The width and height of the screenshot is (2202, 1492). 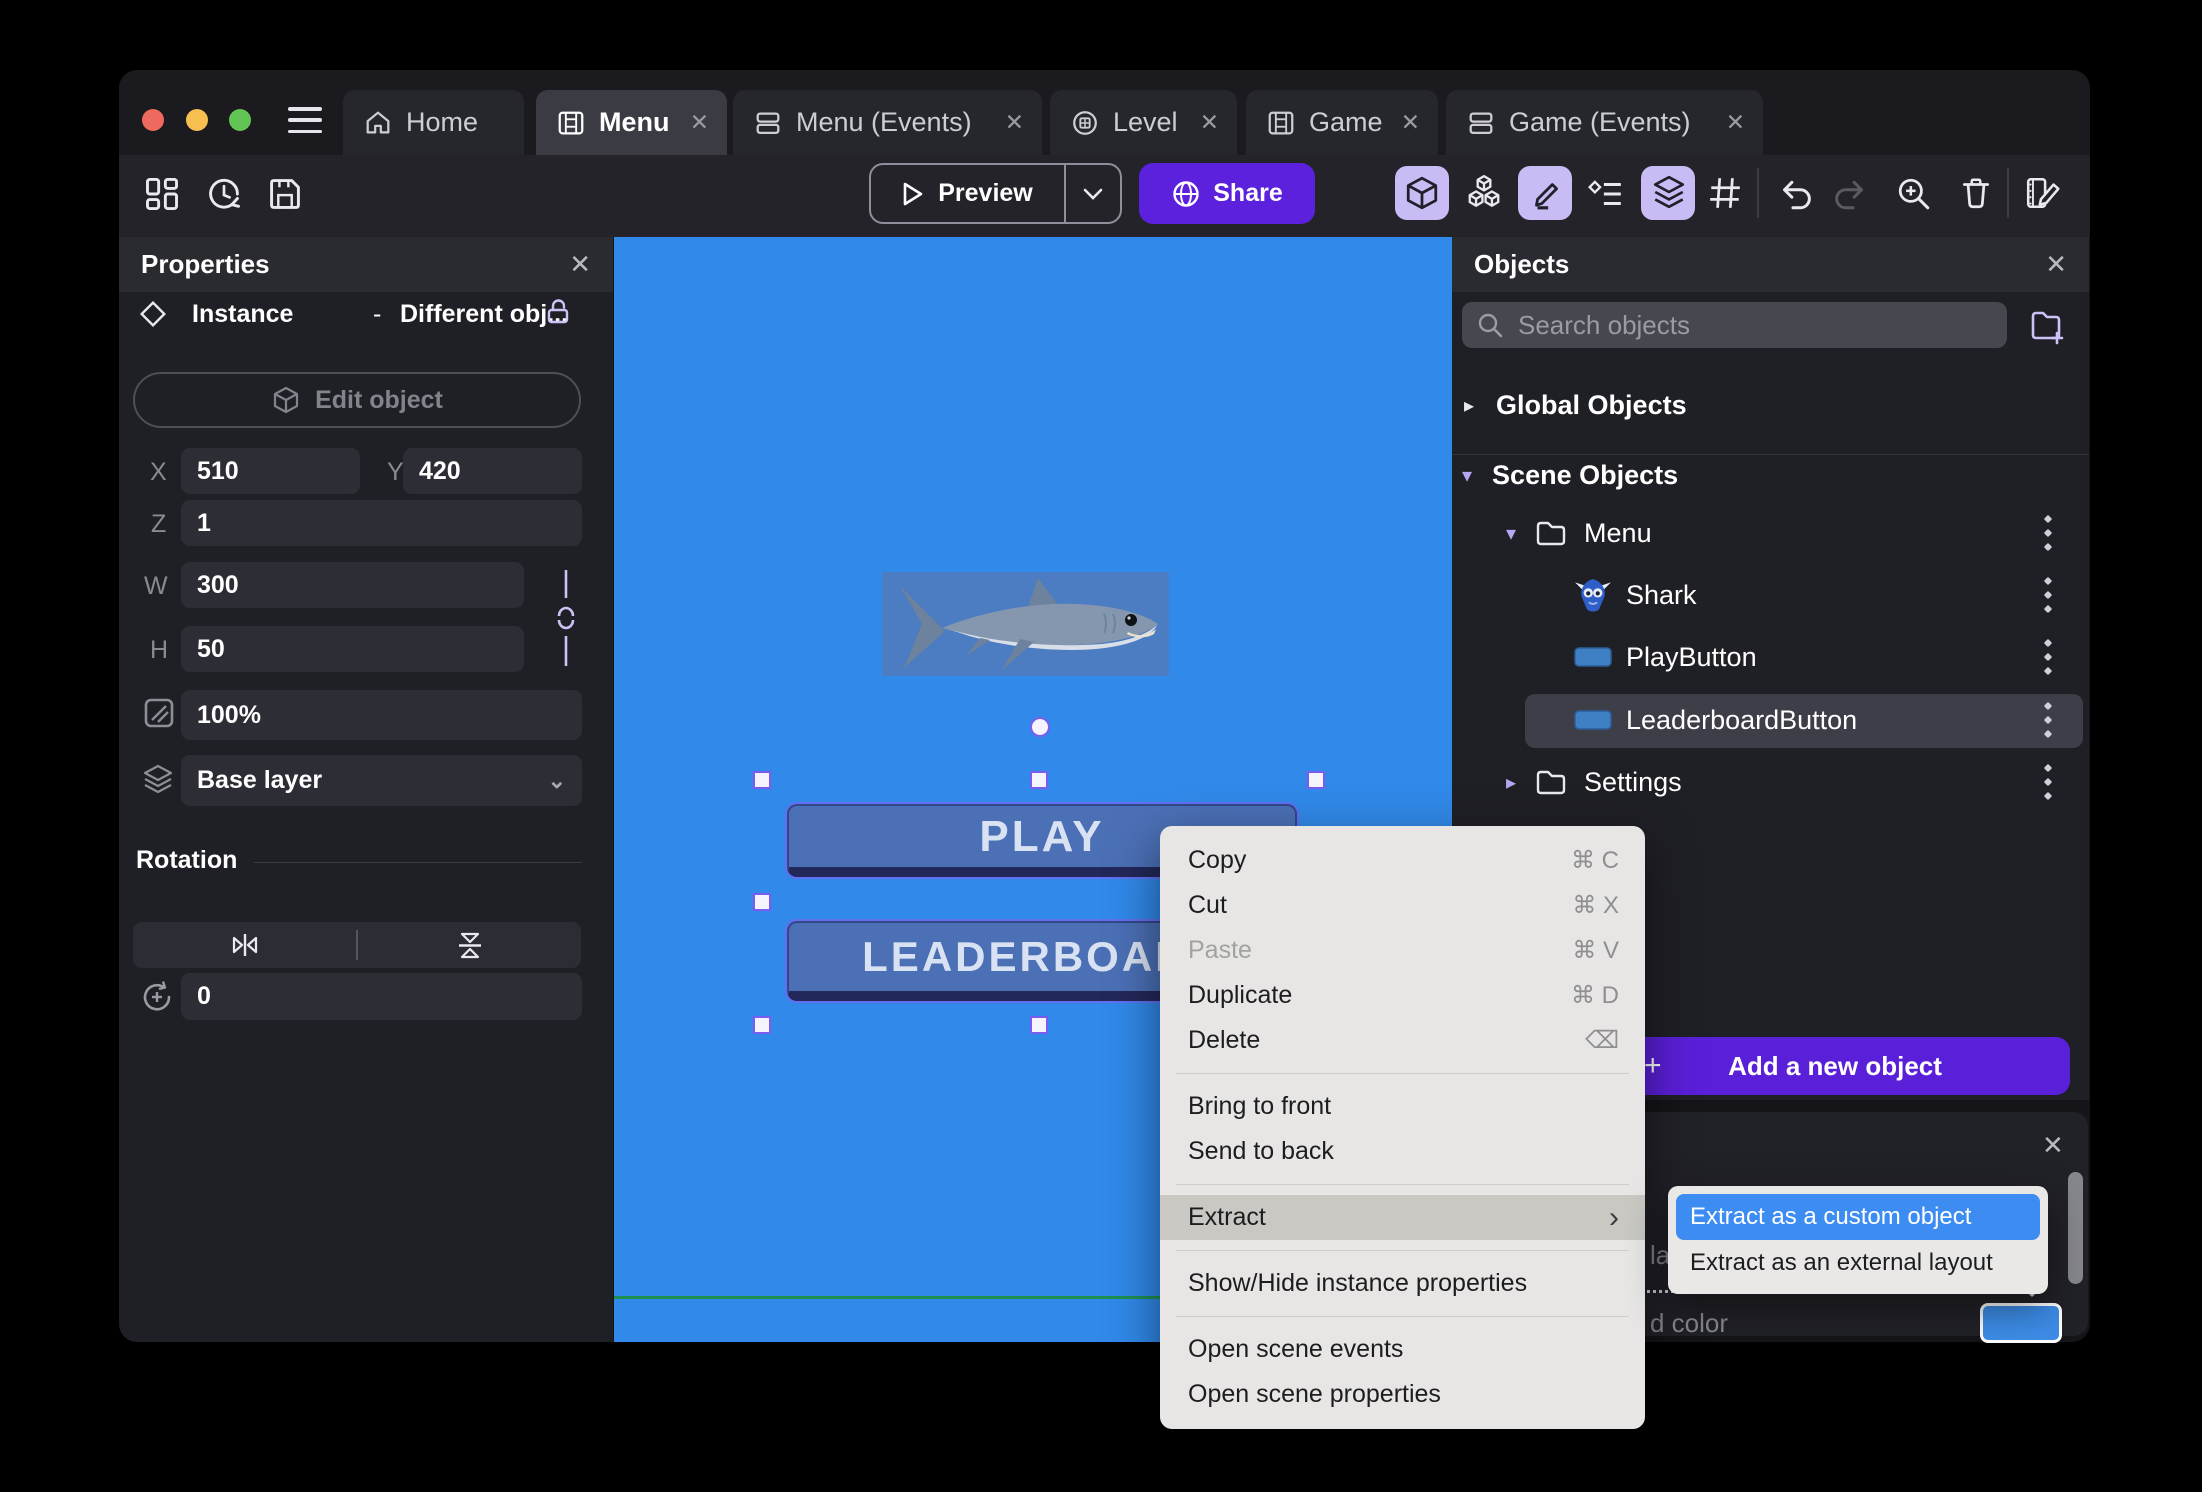 What do you see at coordinates (2046, 326) in the screenshot?
I see `add-folder-icon` at bounding box center [2046, 326].